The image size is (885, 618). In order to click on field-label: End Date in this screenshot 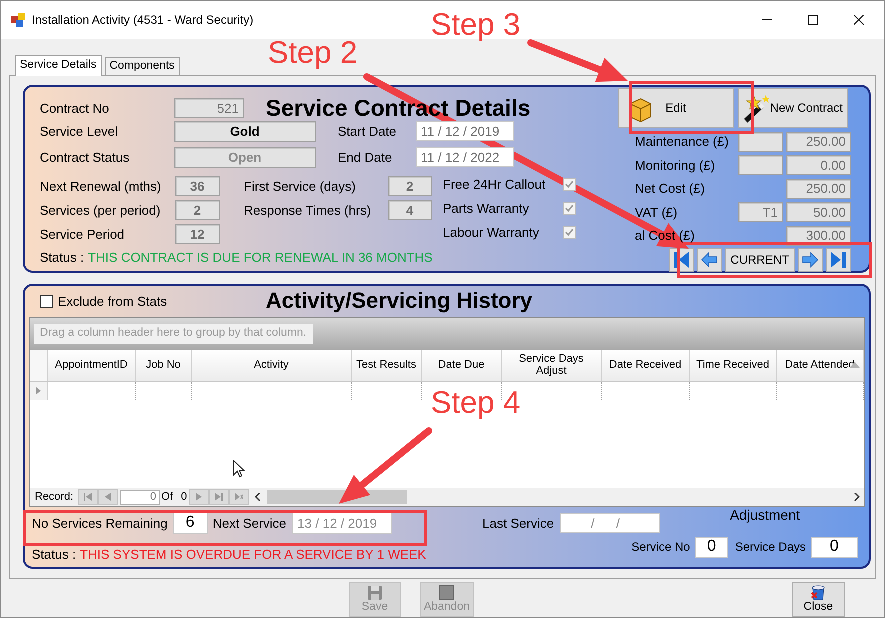, I will do `click(366, 157)`.